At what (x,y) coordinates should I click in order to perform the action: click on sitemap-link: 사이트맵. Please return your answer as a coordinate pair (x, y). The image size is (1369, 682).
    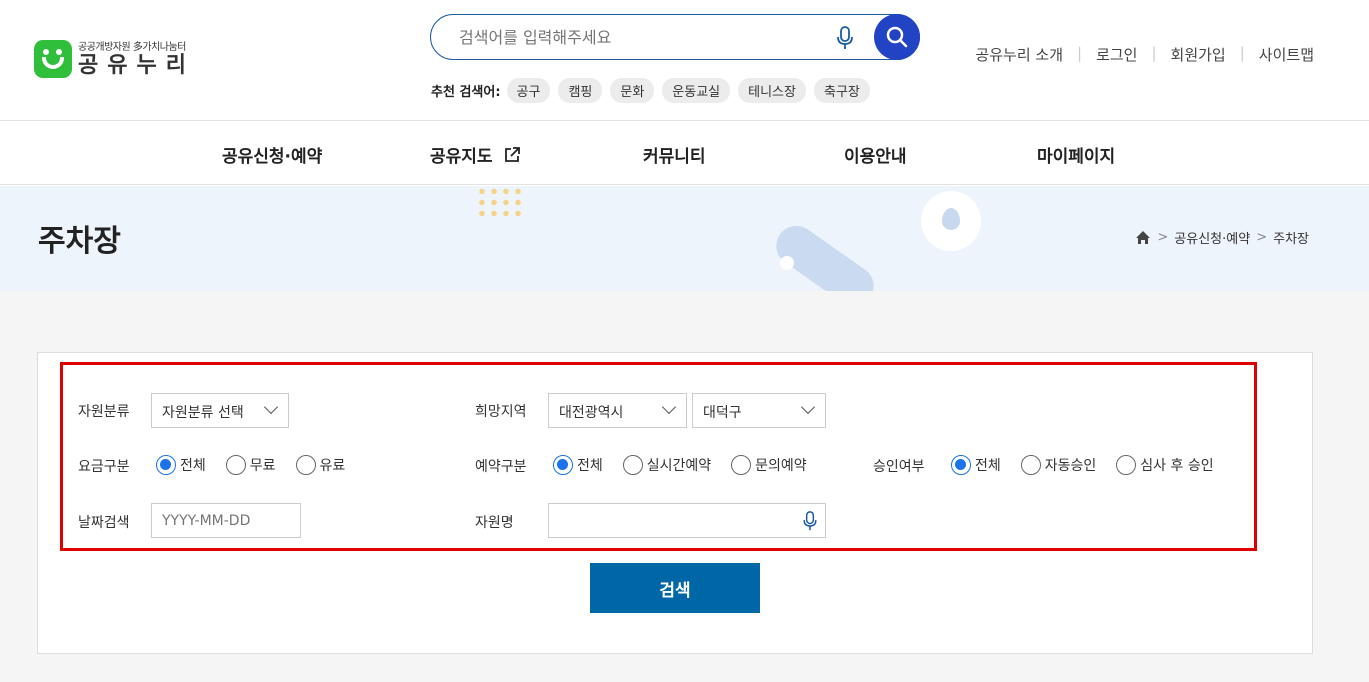
    Looking at the image, I should click on (1286, 54).